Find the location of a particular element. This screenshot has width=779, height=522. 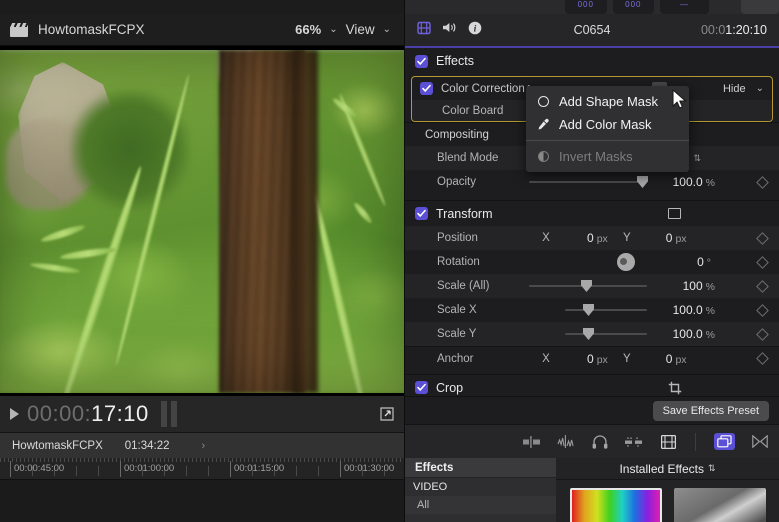

effects-category-video: VIDEO is located at coordinates (480, 487).